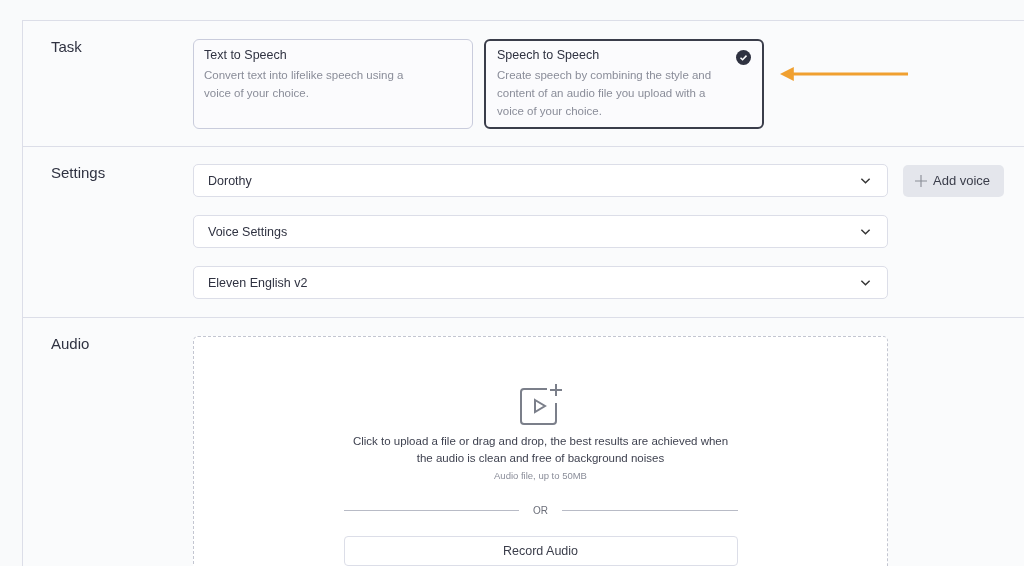  Describe the element at coordinates (549, 55) in the screenshot. I see `option-title: Speech to Speech` at that location.